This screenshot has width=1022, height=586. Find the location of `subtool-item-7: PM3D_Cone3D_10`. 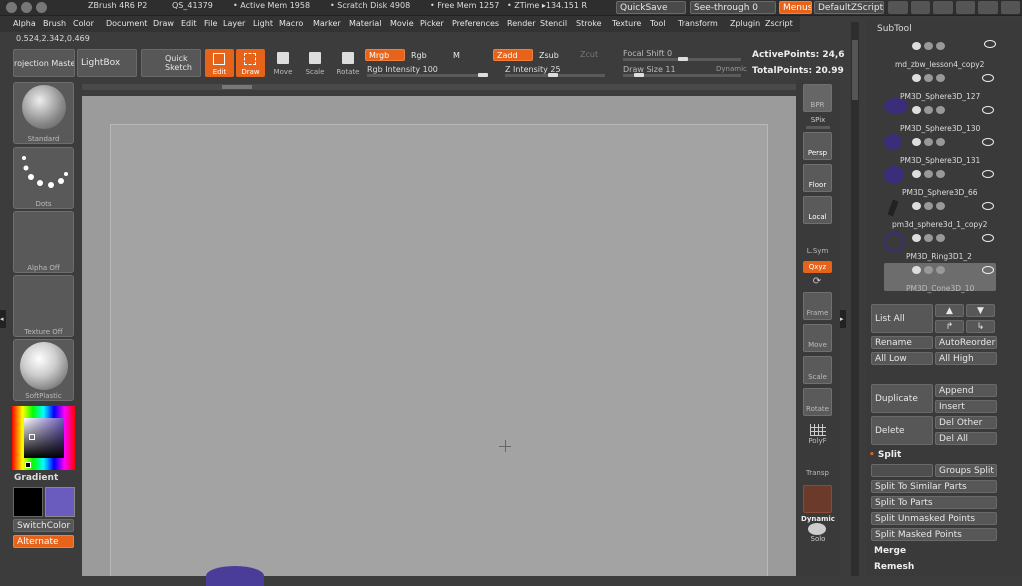

subtool-item-7: PM3D_Cone3D_10 is located at coordinates (940, 288).